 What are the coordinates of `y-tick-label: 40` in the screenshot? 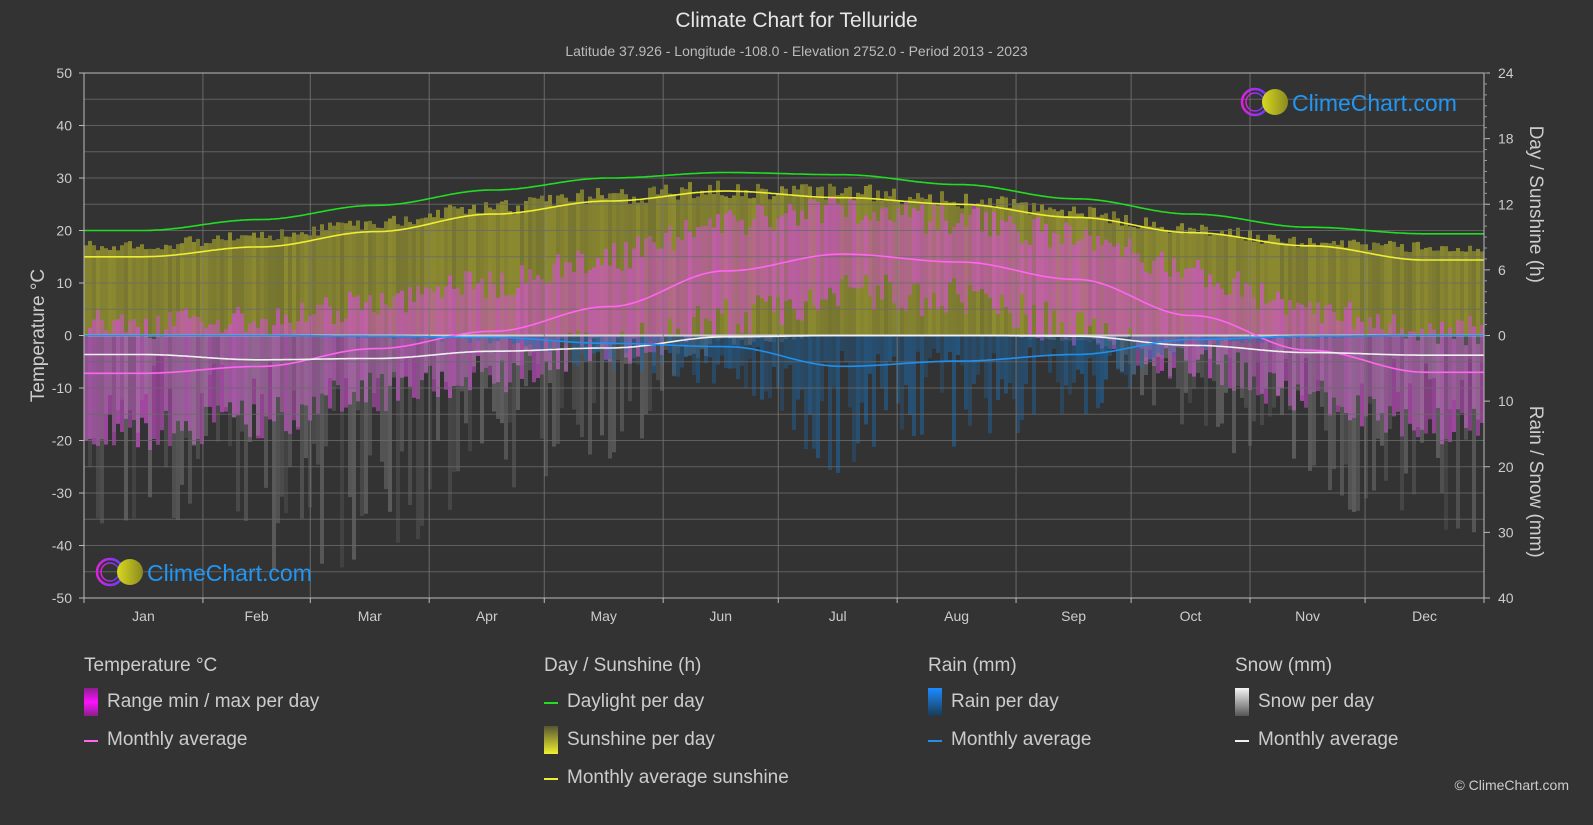 It's located at (64, 126).